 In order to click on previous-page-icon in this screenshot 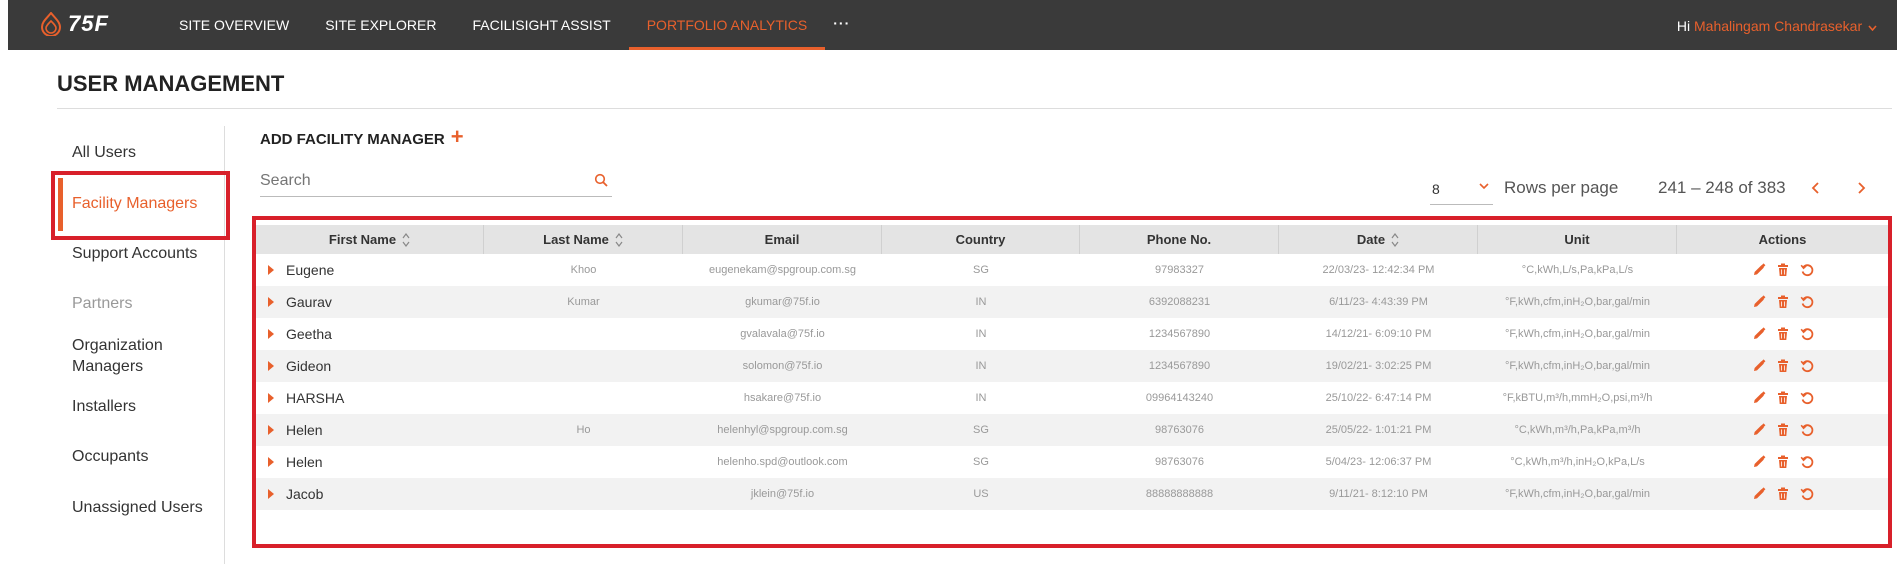, I will do `click(1816, 188)`.